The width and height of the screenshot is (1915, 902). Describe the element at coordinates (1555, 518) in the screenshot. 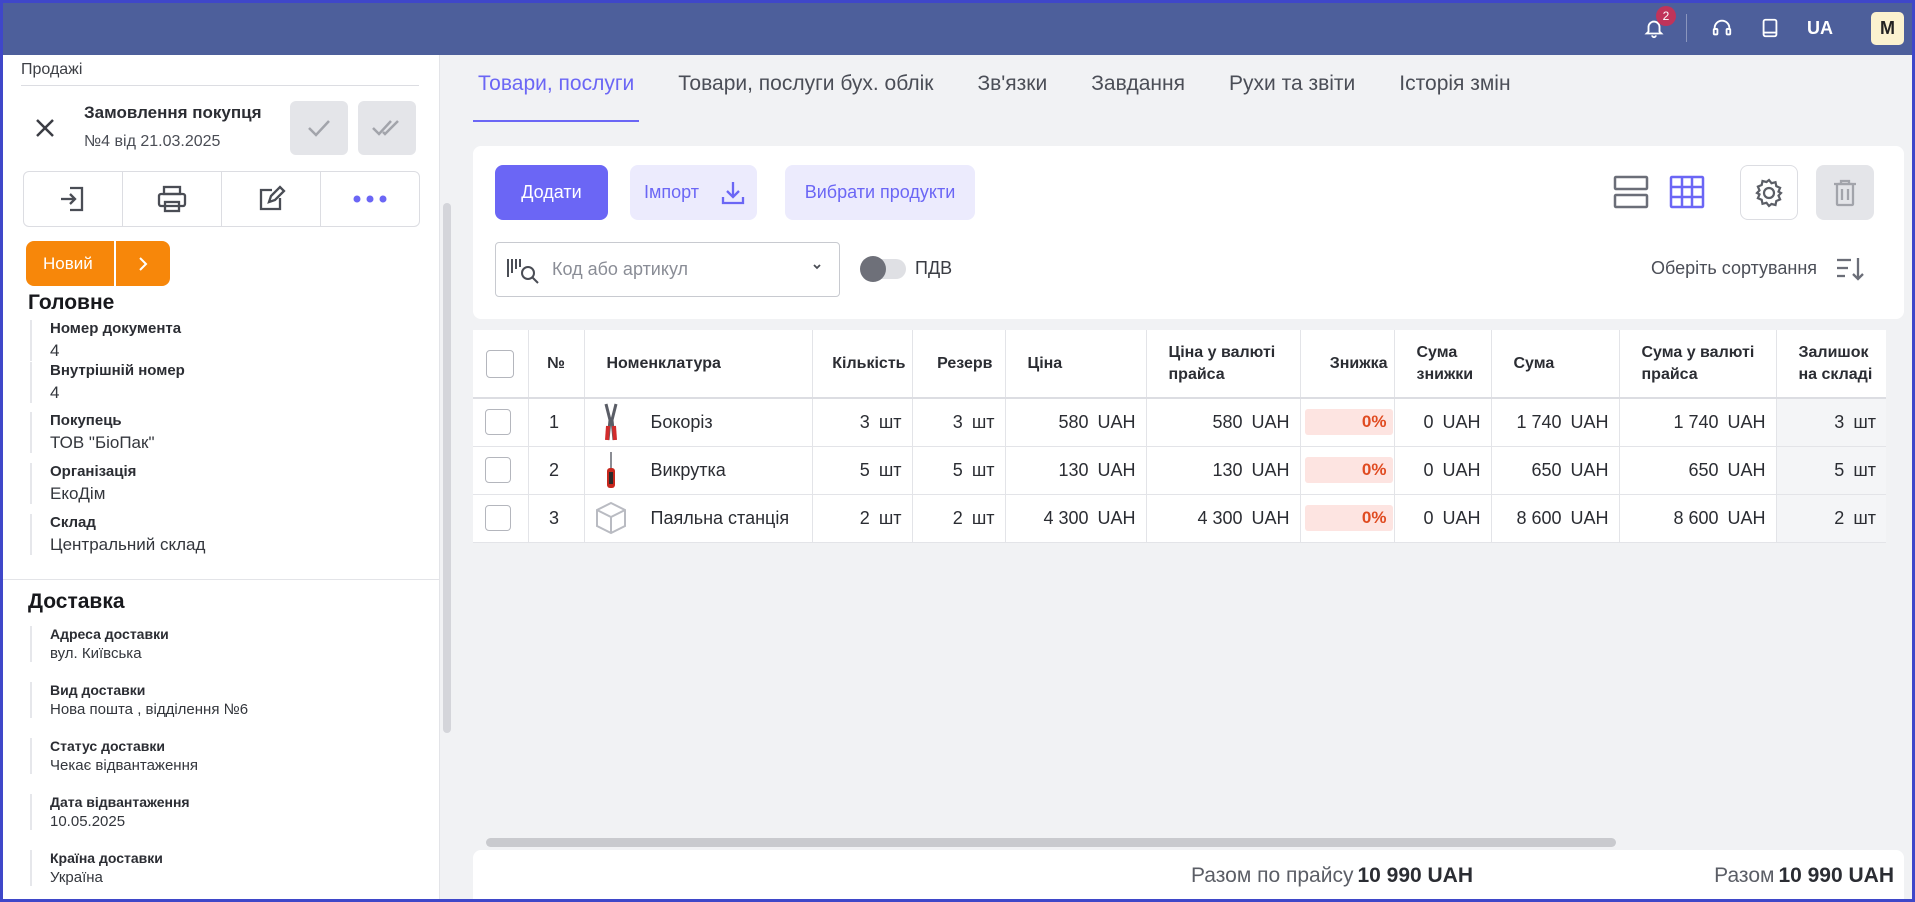

I see `sum-cell: 8 600 UAH` at that location.